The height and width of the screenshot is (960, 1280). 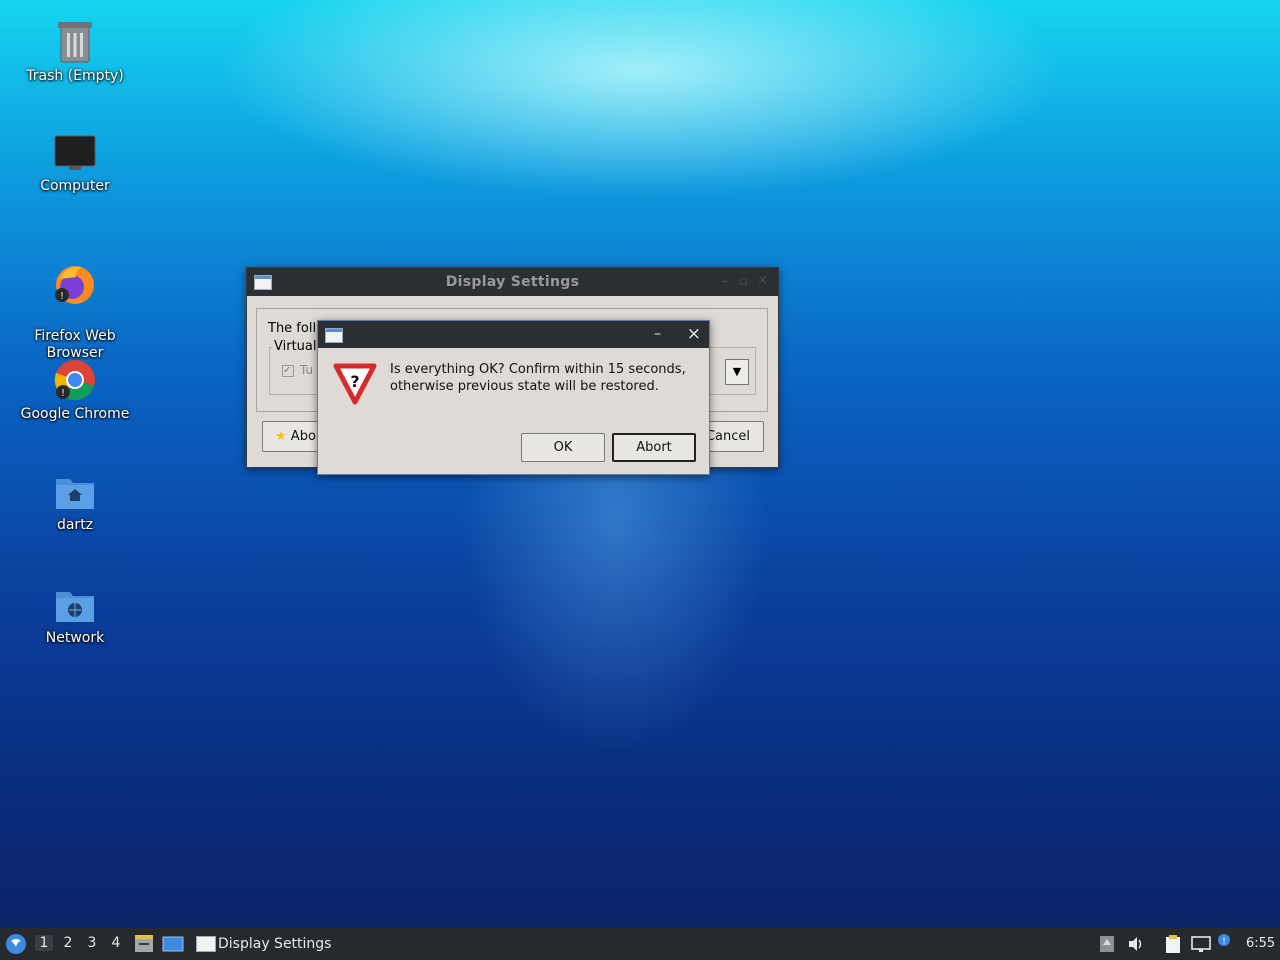 I want to click on network-folder-icon, so click(x=75, y=607).